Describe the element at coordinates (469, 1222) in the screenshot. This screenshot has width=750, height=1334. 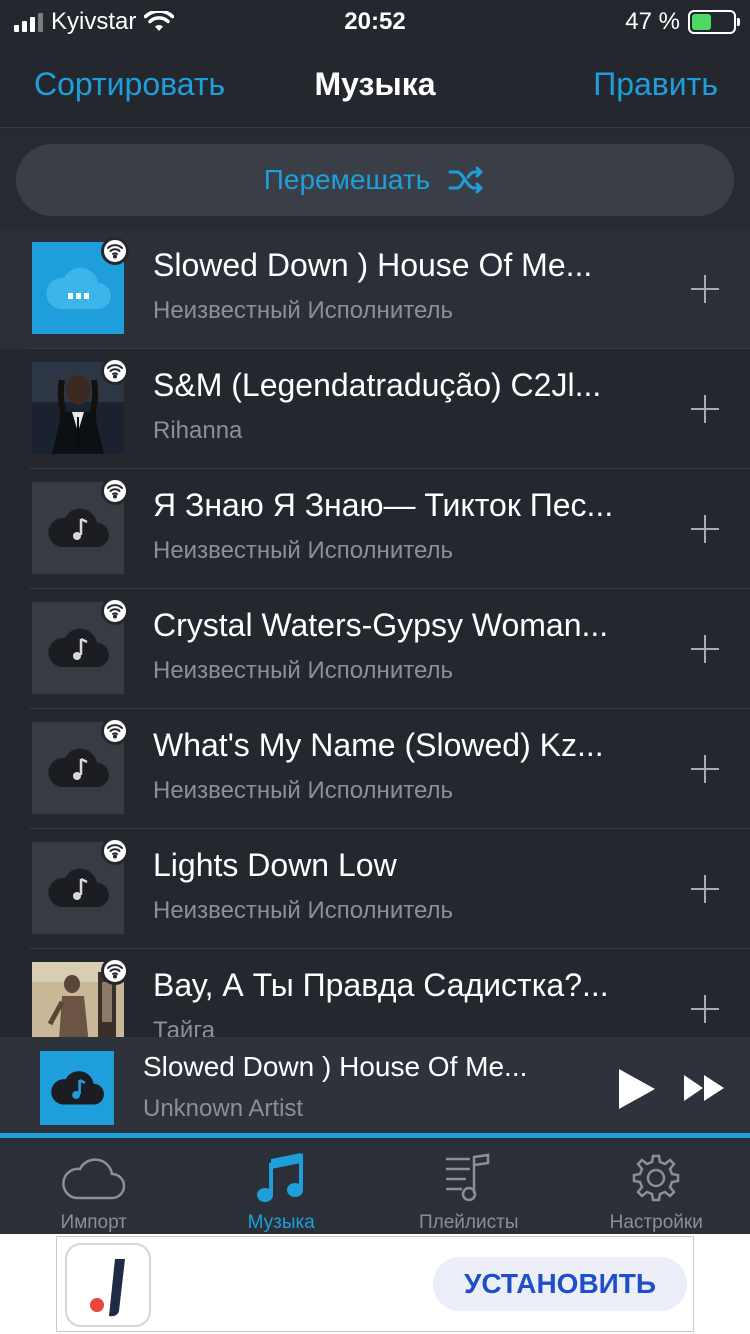
I see `tab-label: Плейлисты` at that location.